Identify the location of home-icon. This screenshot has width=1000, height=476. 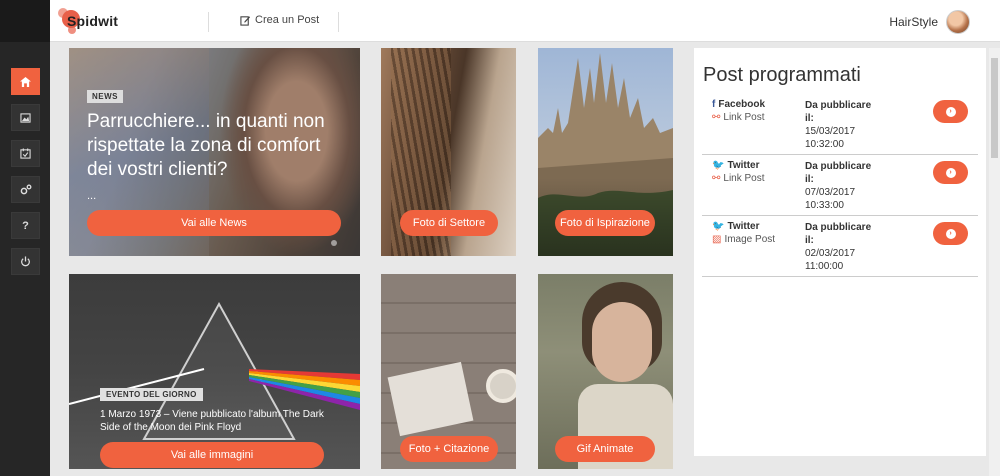
(25, 81).